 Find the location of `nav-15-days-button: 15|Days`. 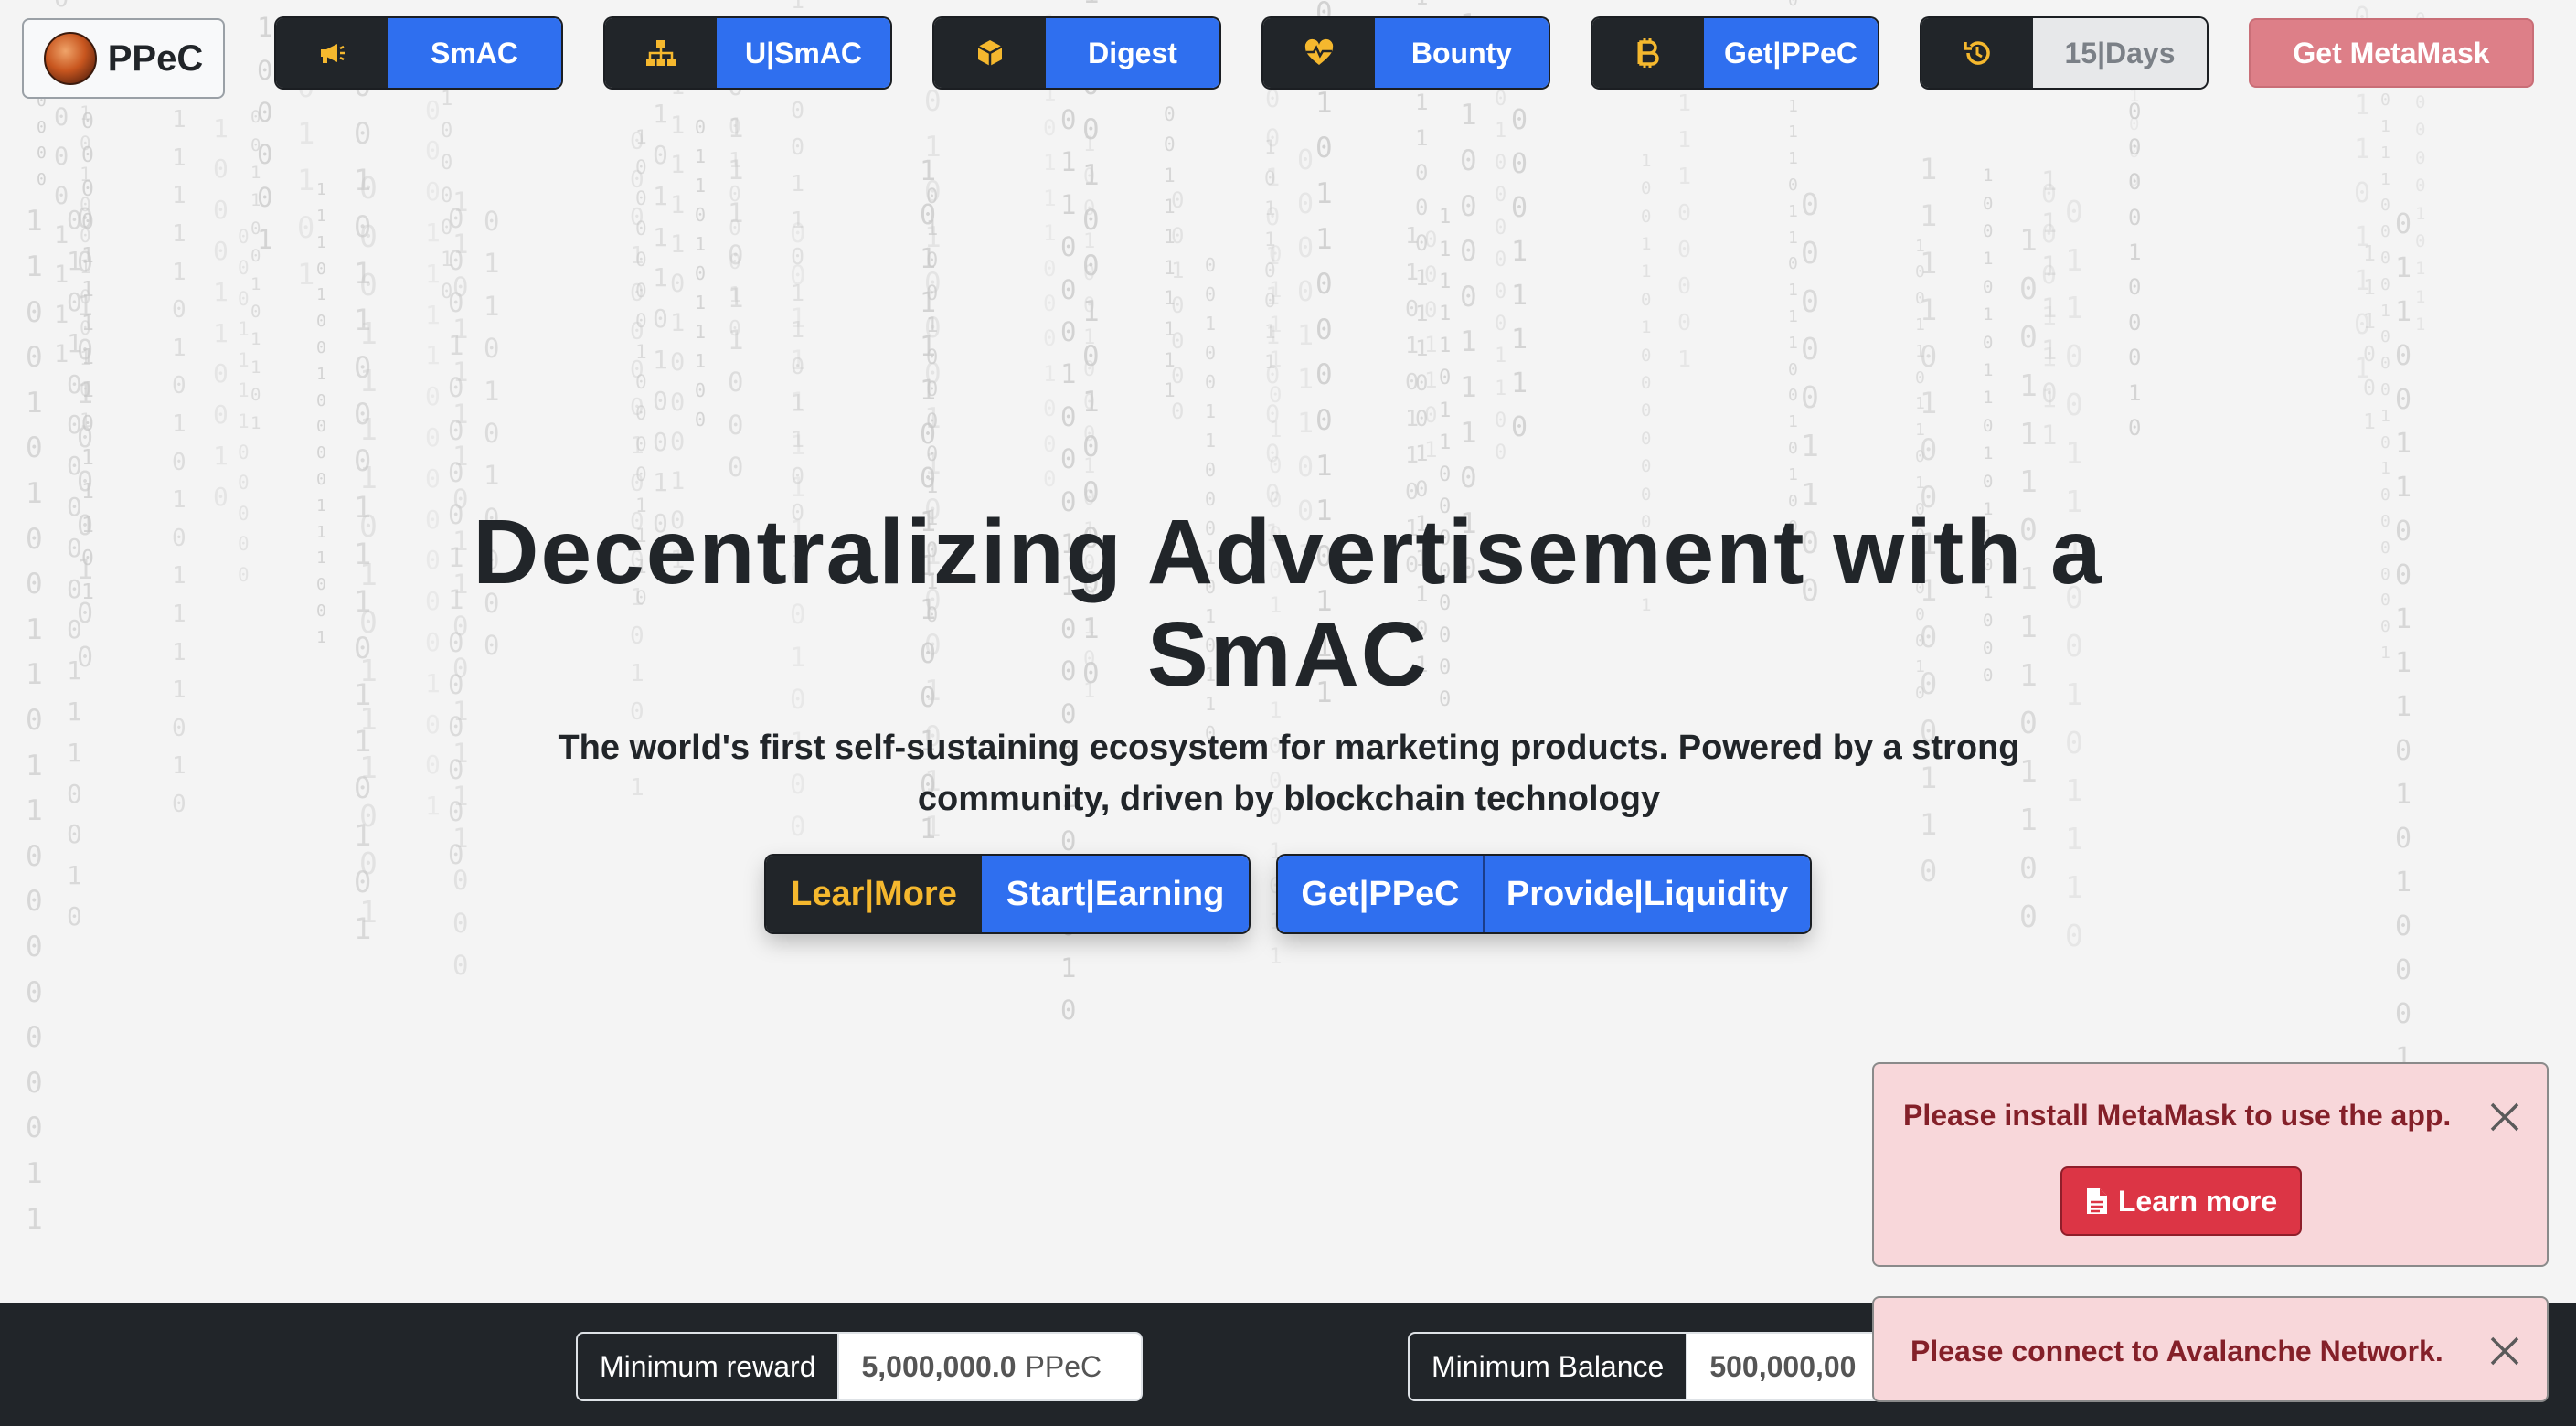

nav-15-days-button: 15|Days is located at coordinates (2064, 53).